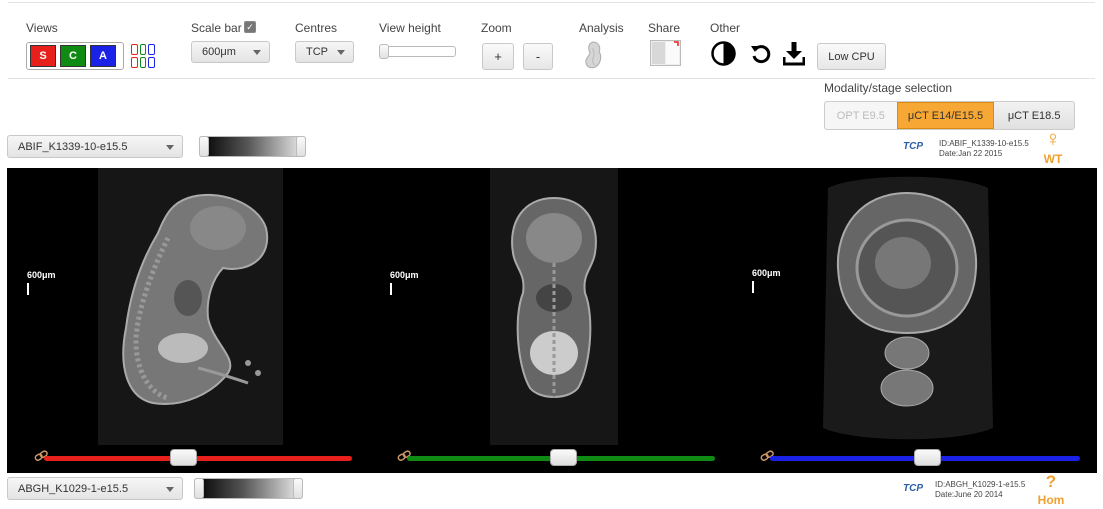  Describe the element at coordinates (1053, 138) in the screenshot. I see `female-icon: ♀` at that location.